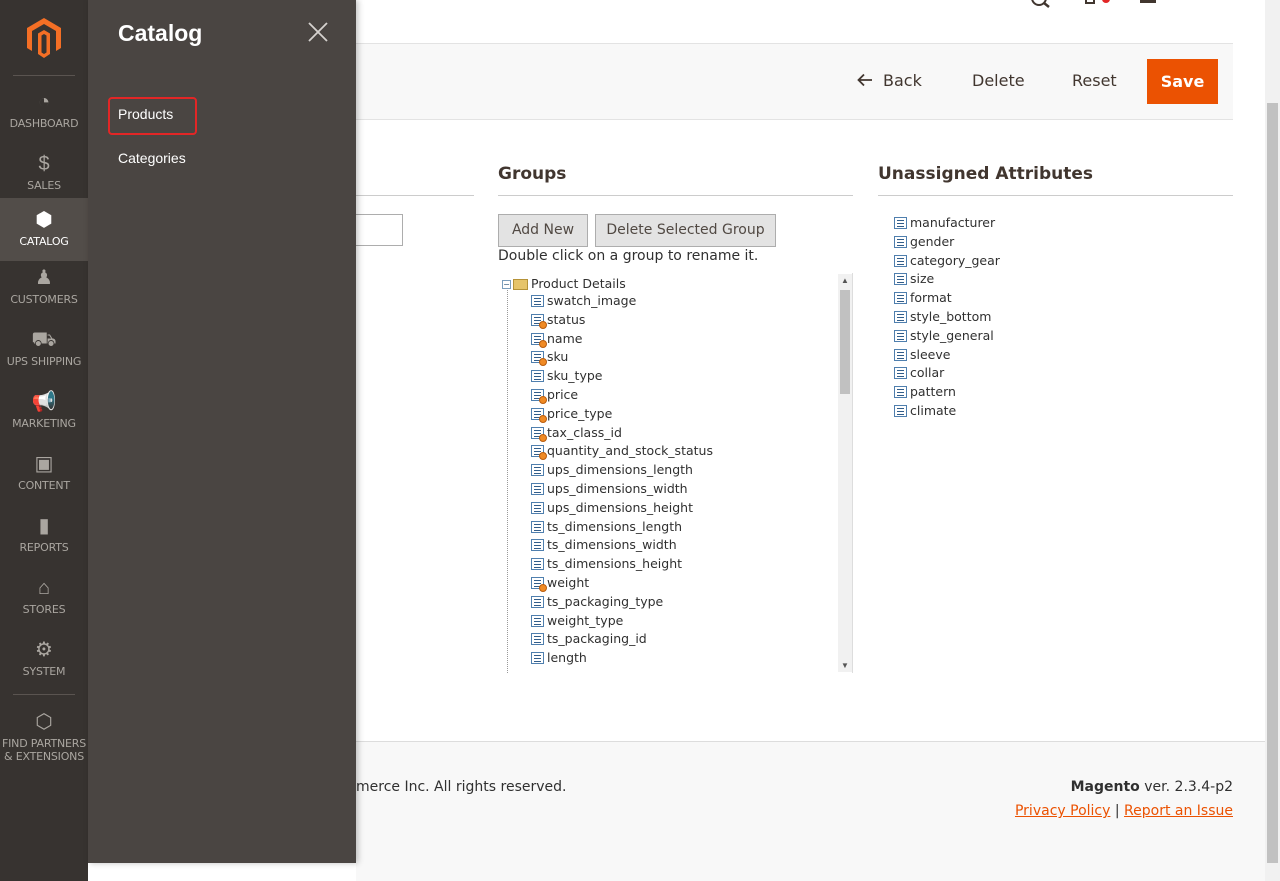 Image resolution: width=1280 pixels, height=881 pixels. What do you see at coordinates (44, 117) in the screenshot?
I see `sidebar-item-dashboard: ◔ DASHBOARD` at bounding box center [44, 117].